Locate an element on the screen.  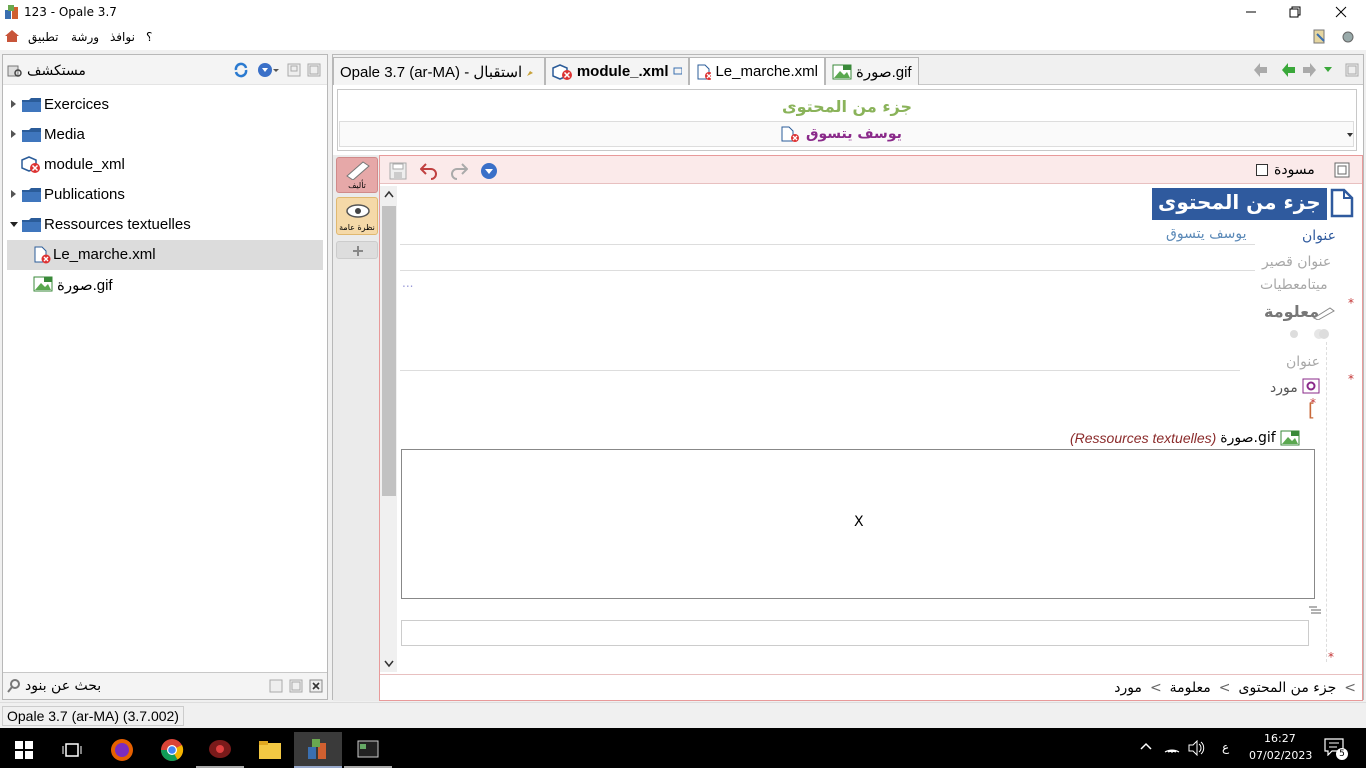
wifi-icon is located at coordinates (1172, 747).